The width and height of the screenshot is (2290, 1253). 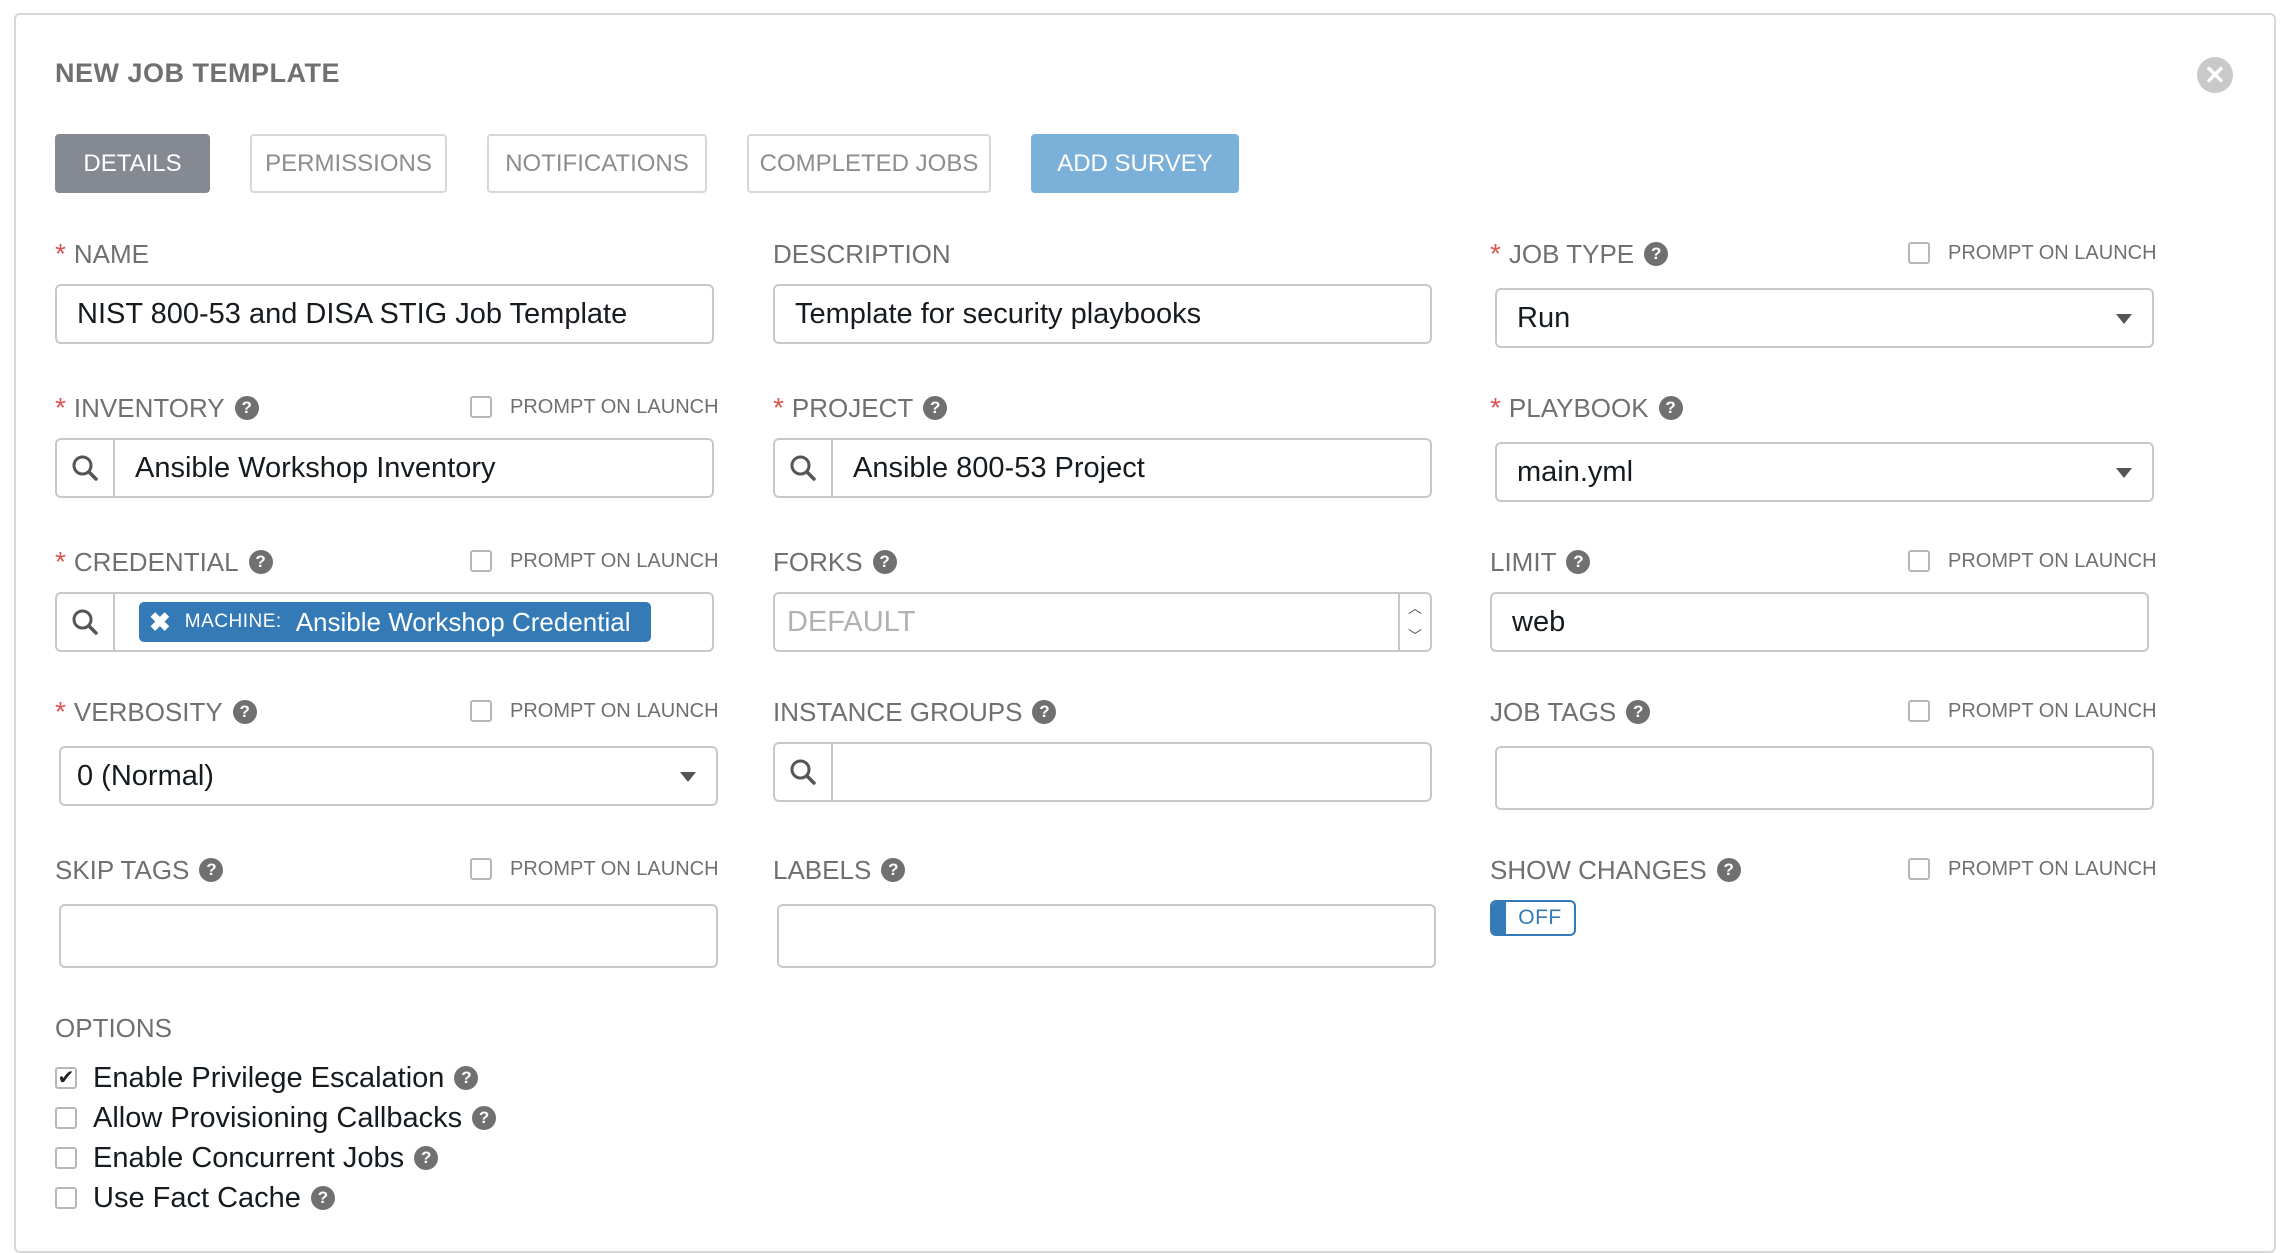 What do you see at coordinates (384, 314) in the screenshot?
I see `name-input: NIST 800-53 and DISA STIG Job Template` at bounding box center [384, 314].